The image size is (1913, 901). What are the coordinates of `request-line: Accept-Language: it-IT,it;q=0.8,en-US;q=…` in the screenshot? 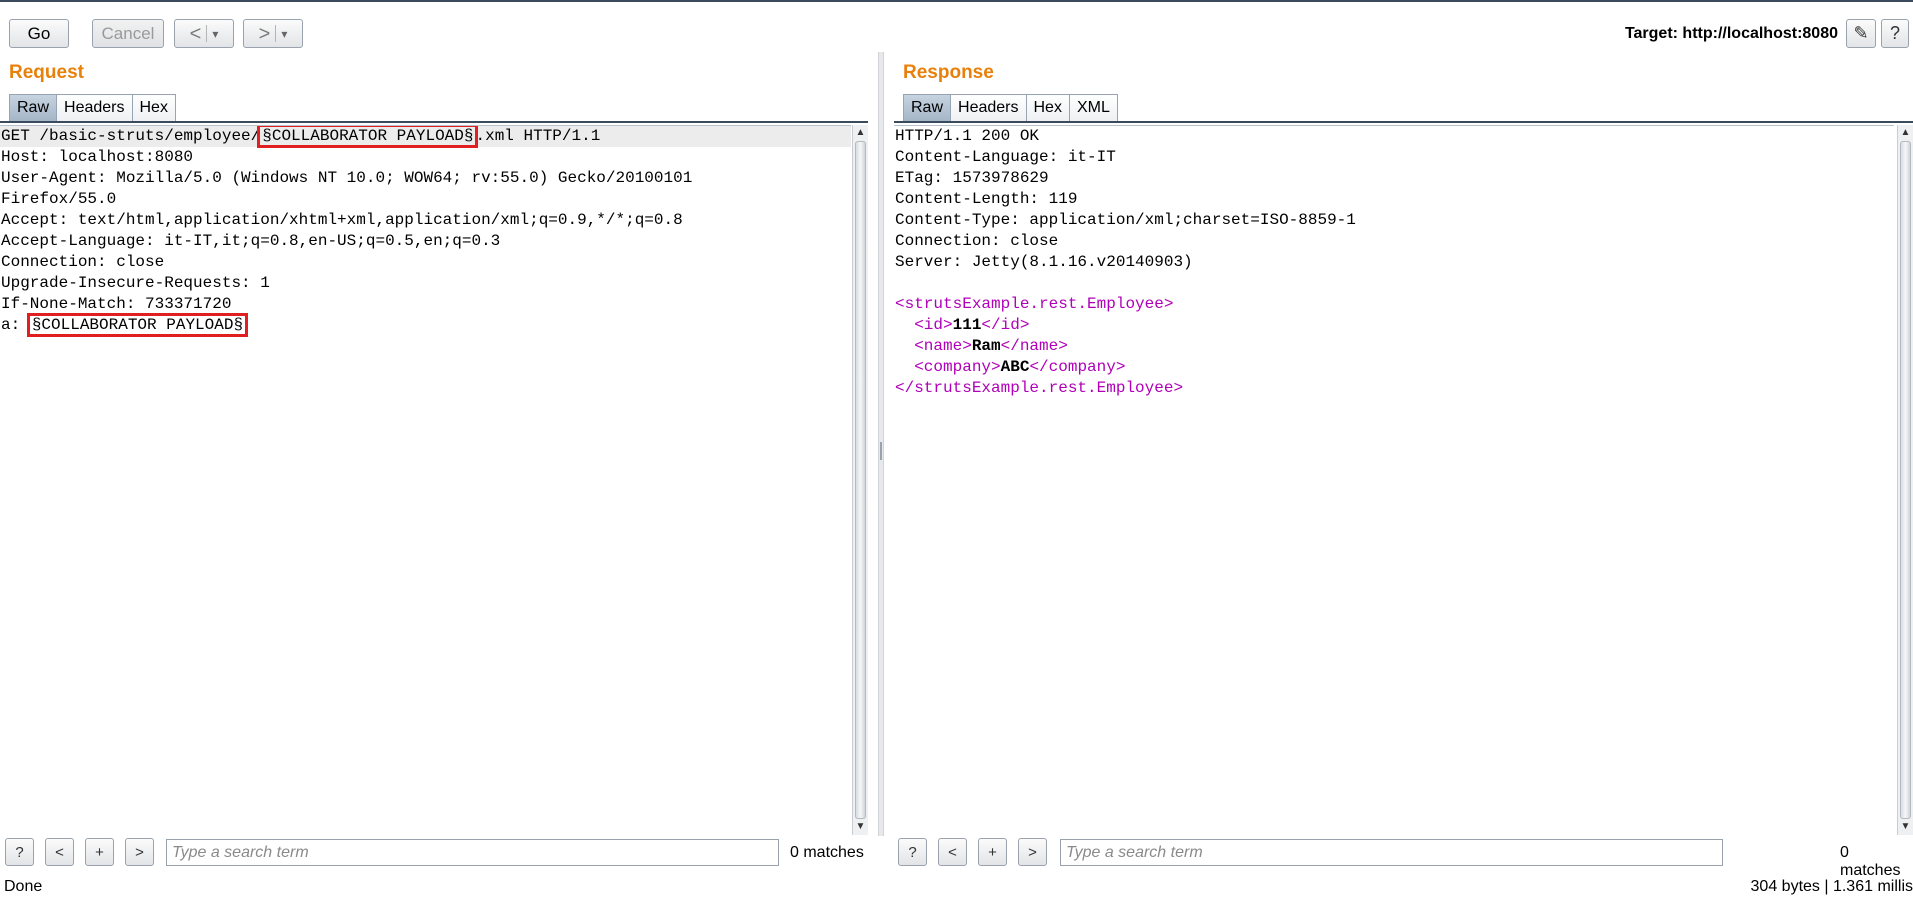 It's located at (251, 241).